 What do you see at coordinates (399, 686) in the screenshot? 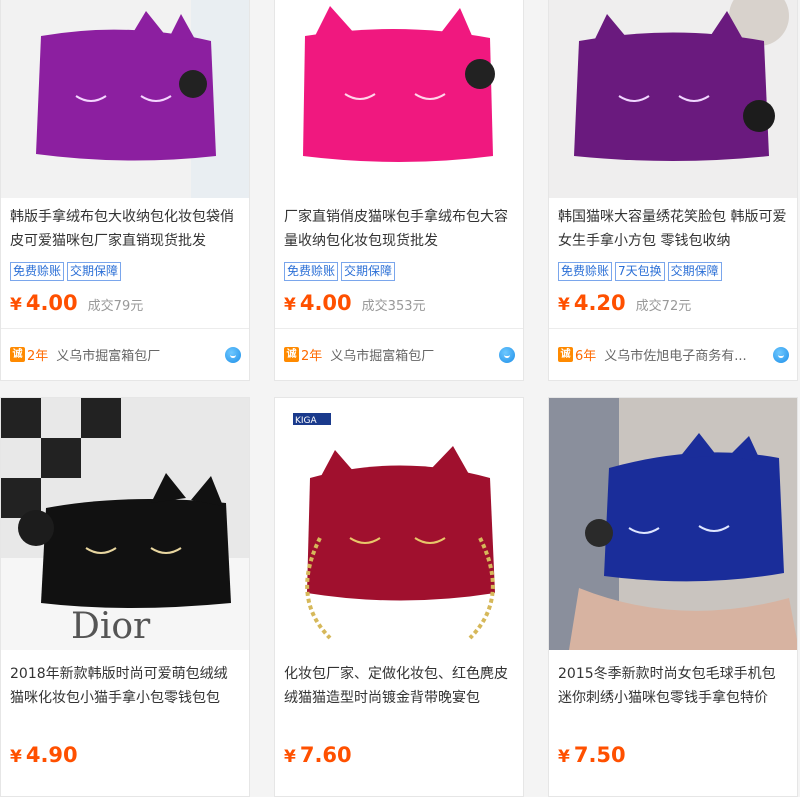
I see `product-title: 化妆包厂家、定做化妆包、红色麂皮绒猫猫造型时尚镀金背带晚宴包` at bounding box center [399, 686].